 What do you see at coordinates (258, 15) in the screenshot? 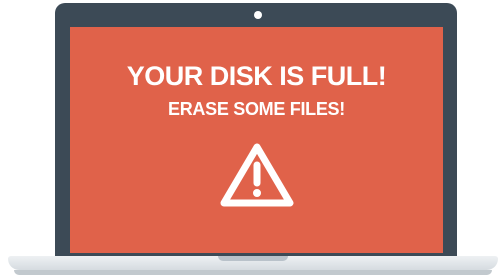
I see `webcam-icon` at bounding box center [258, 15].